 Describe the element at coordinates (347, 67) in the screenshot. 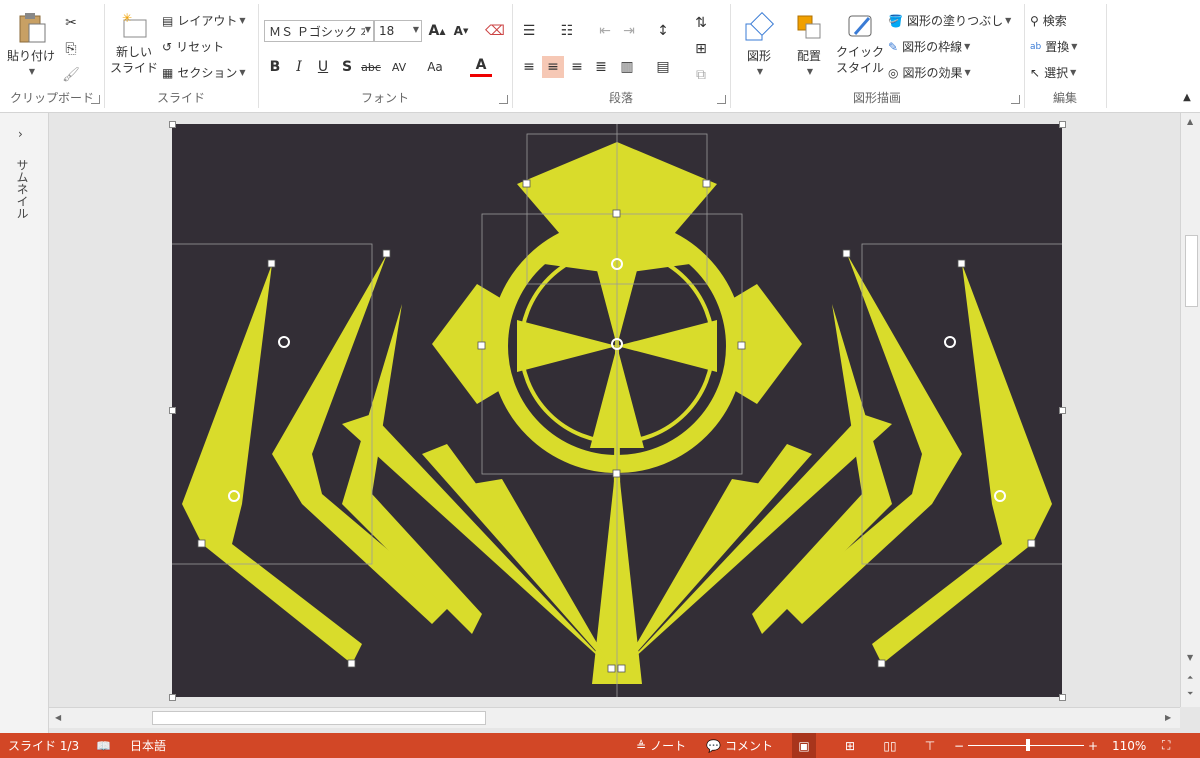

I see `shadow-icon: S` at that location.